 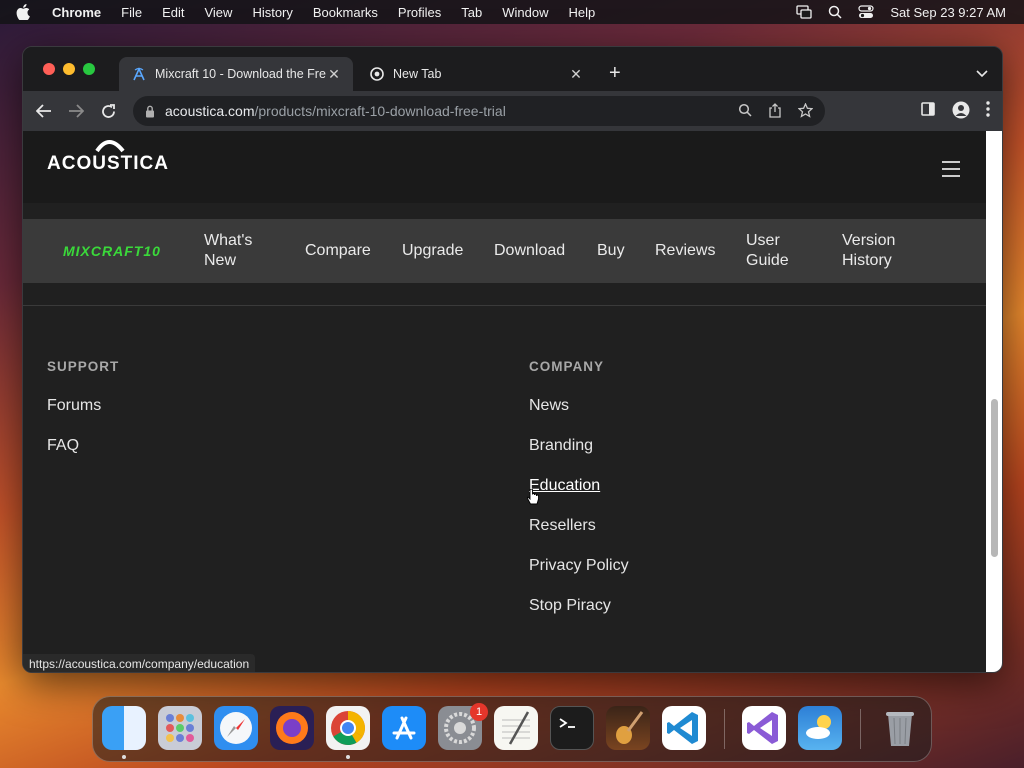 What do you see at coordinates (63, 446) in the screenshot?
I see `link-faq: FAQ` at bounding box center [63, 446].